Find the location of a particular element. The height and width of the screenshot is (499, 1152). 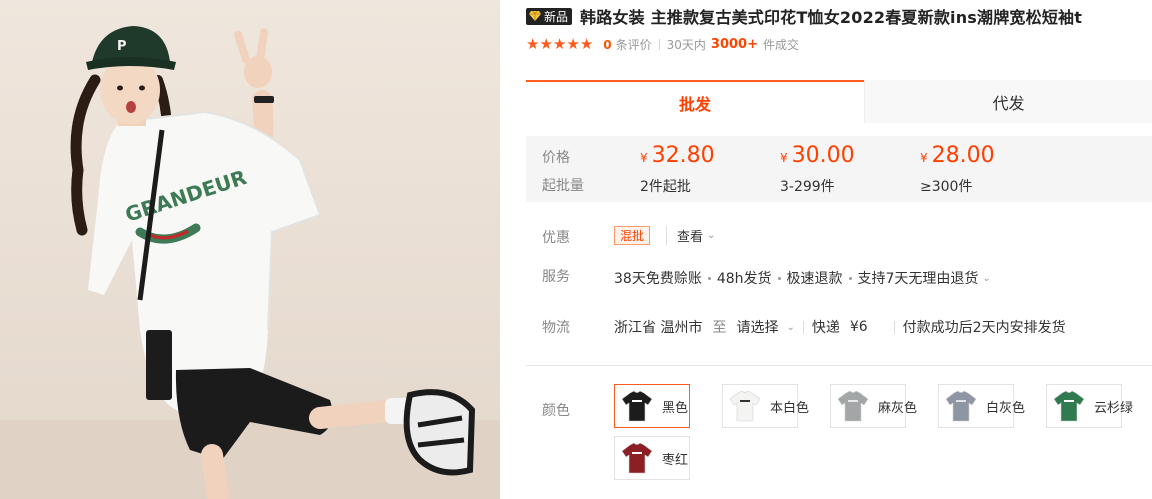

to-label: 至 is located at coordinates (719, 328).